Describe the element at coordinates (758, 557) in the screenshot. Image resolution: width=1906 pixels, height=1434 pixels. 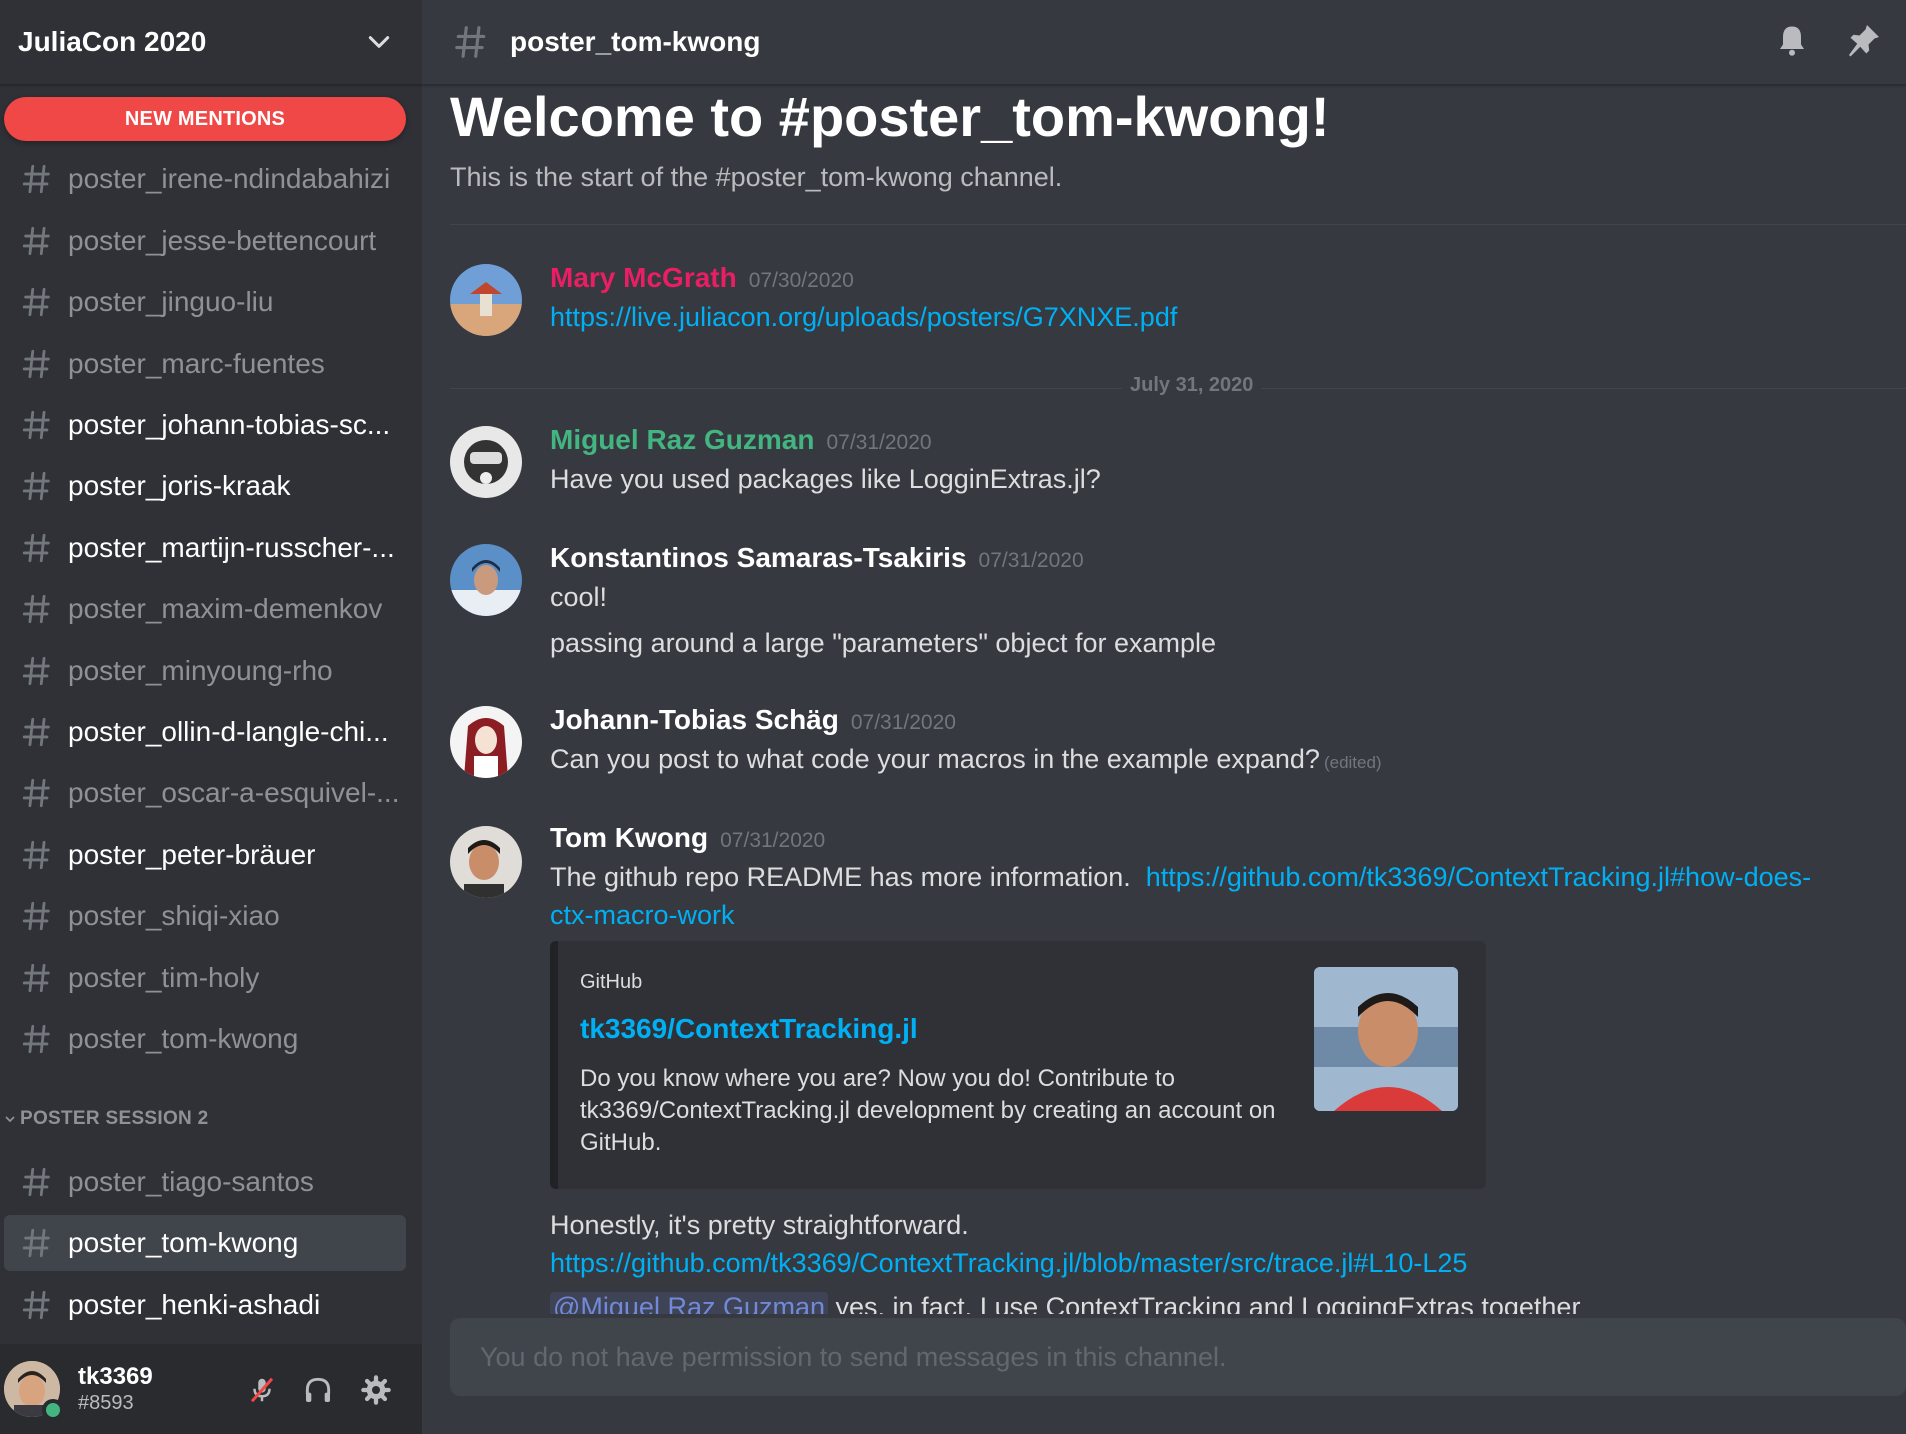
I see `author-name: Konstantinos Samaras-Tsakiris` at that location.